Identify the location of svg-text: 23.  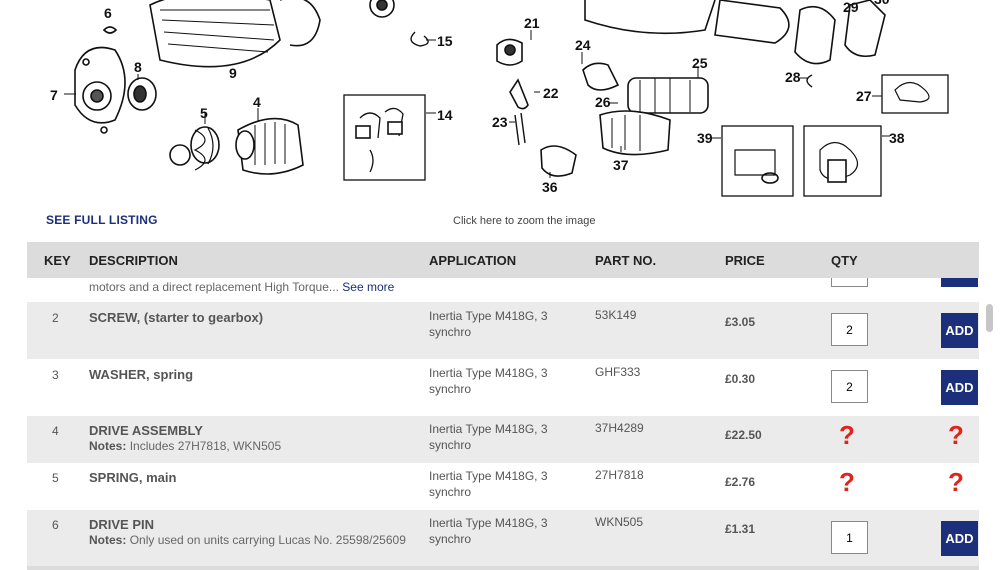
(500, 122).